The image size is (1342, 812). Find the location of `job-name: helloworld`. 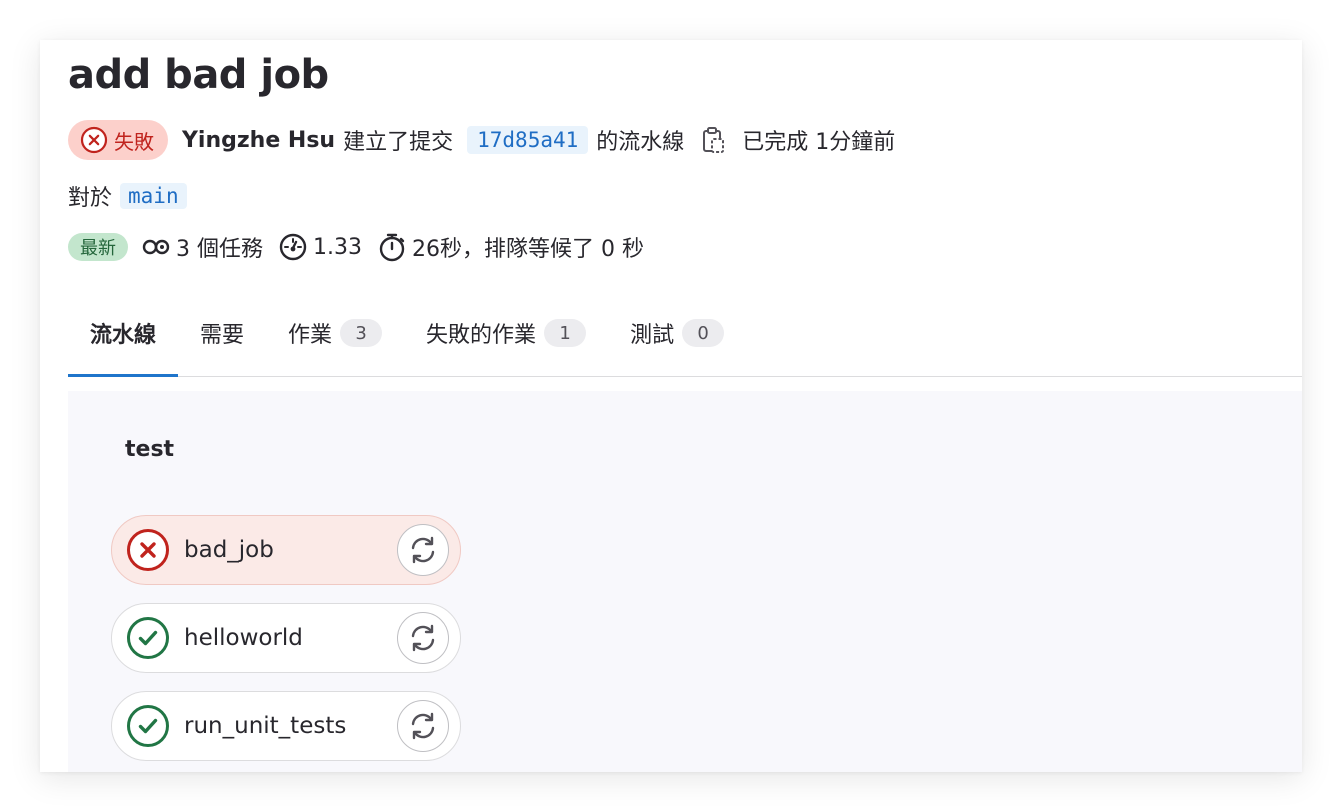

job-name: helloworld is located at coordinates (243, 638).